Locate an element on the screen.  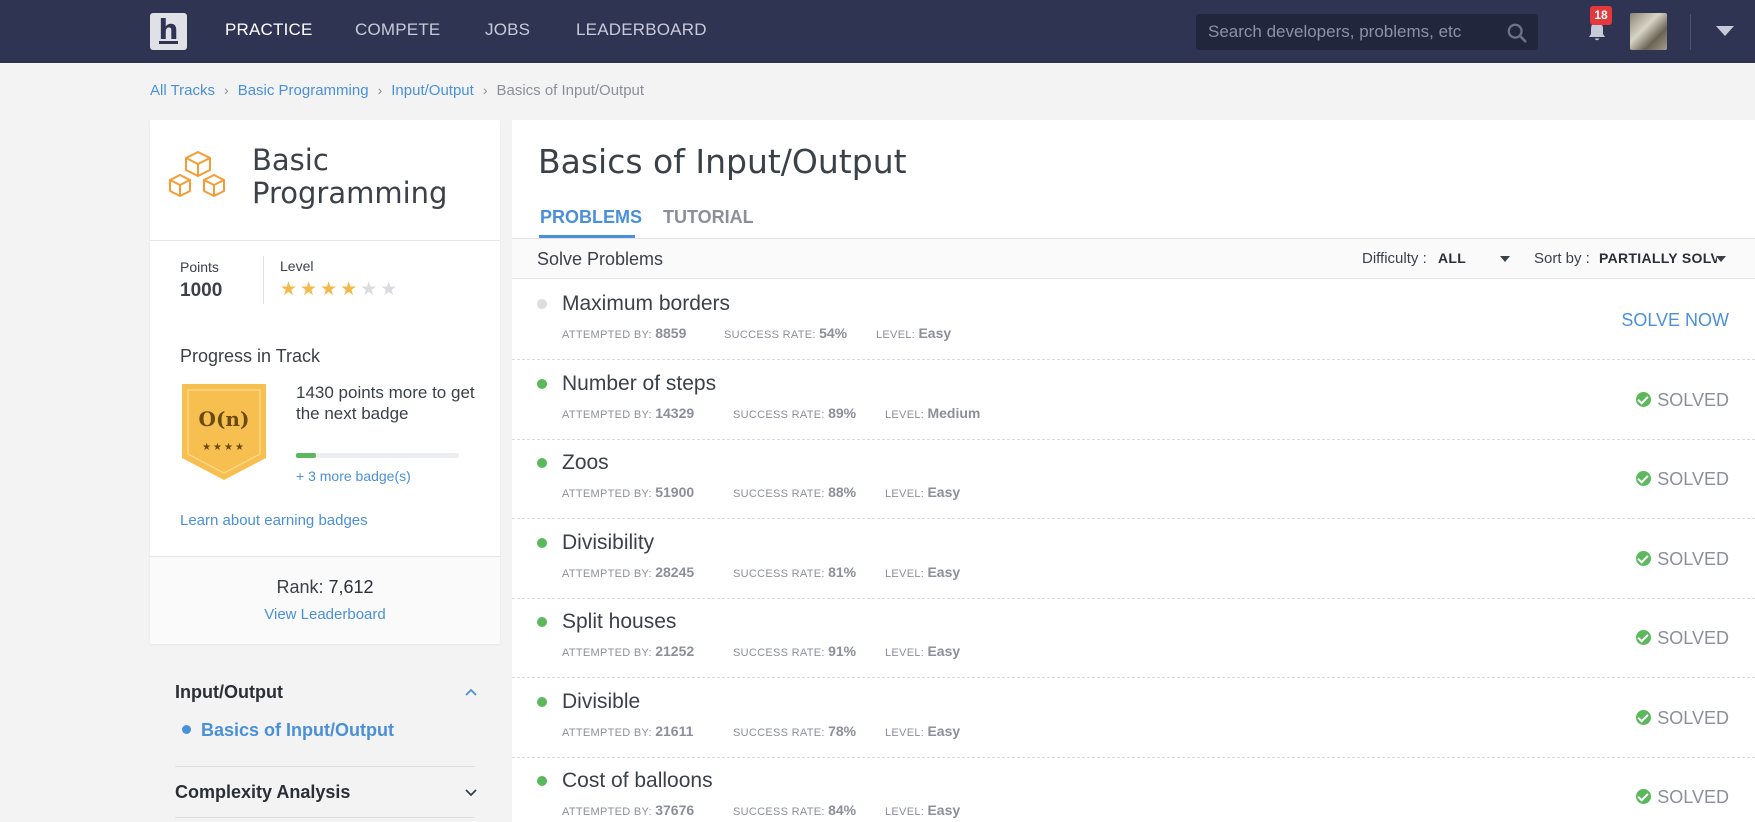
solve-now-button: SOLVE NOW is located at coordinates (1675, 320).